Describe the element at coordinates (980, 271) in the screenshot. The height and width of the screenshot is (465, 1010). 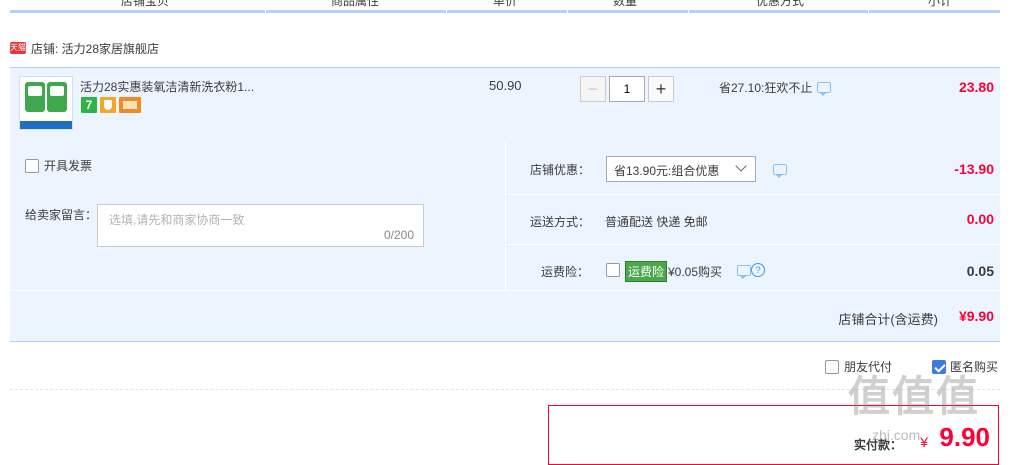
I see `insurance-value: 0.05` at that location.